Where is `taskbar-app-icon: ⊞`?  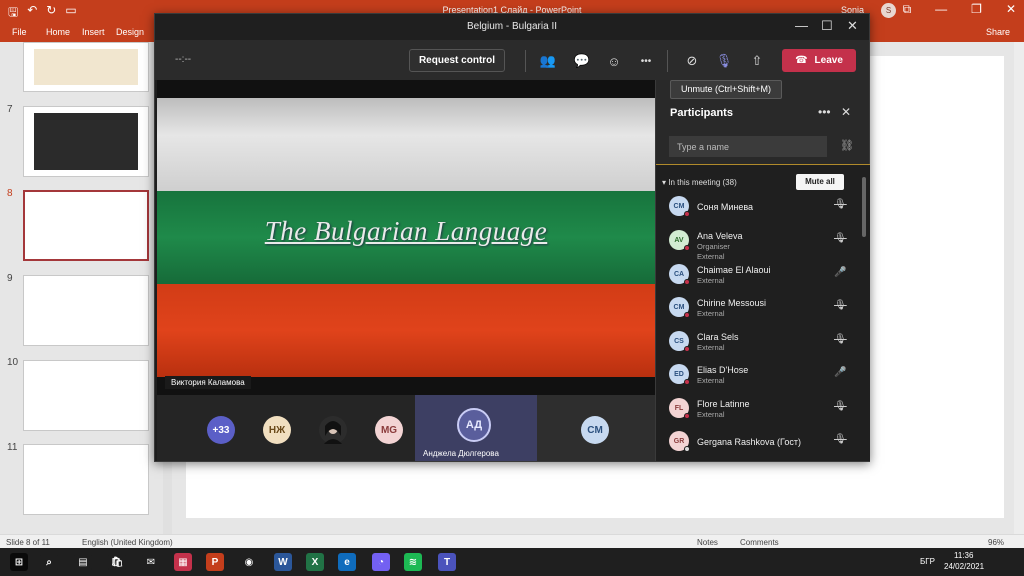 taskbar-app-icon: ⊞ is located at coordinates (19, 562).